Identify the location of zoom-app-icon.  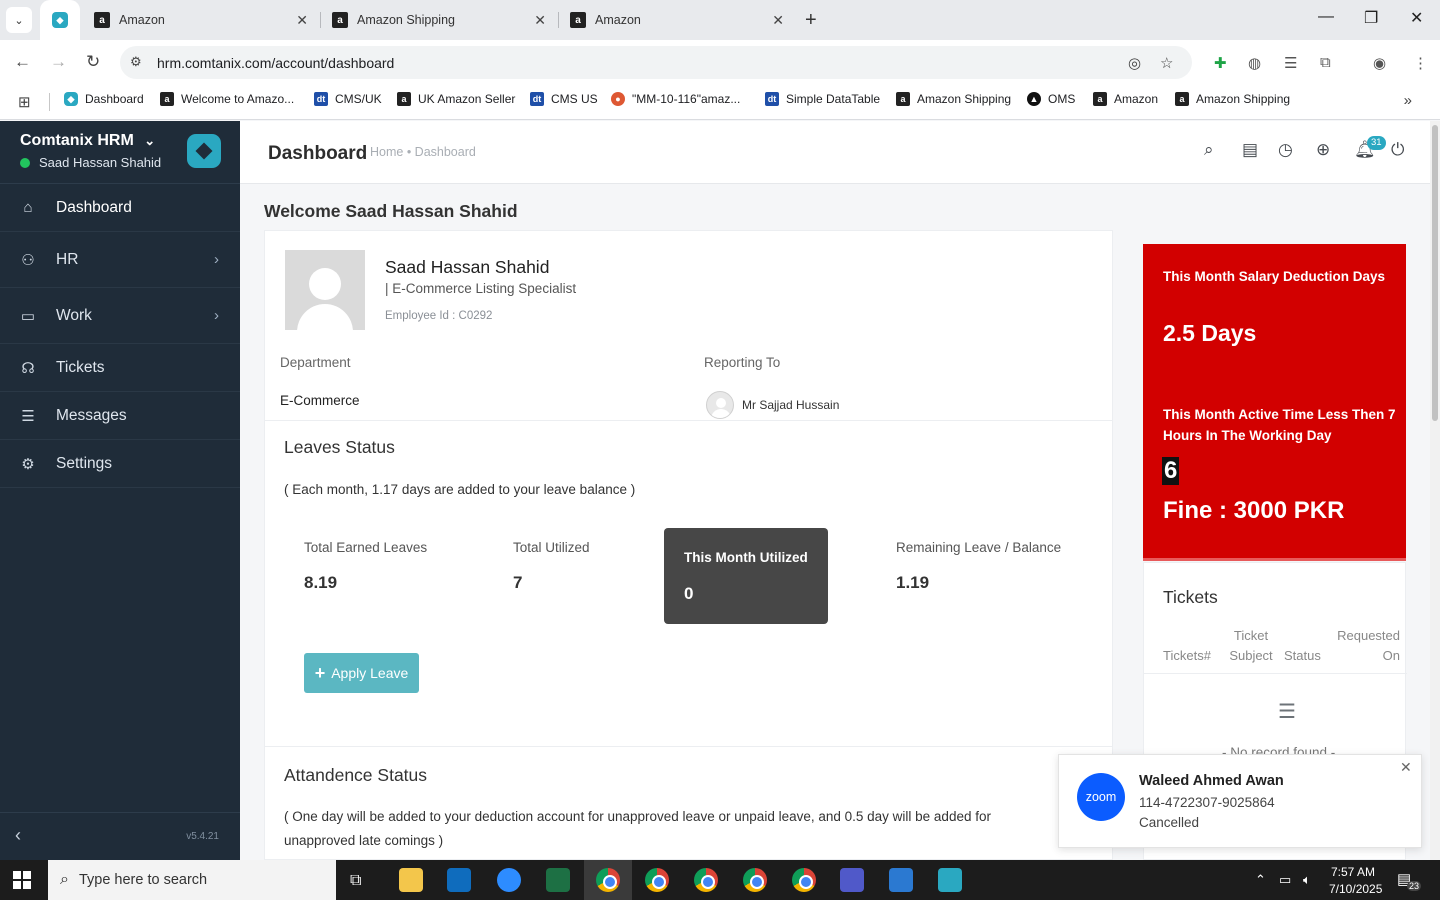
(509, 880).